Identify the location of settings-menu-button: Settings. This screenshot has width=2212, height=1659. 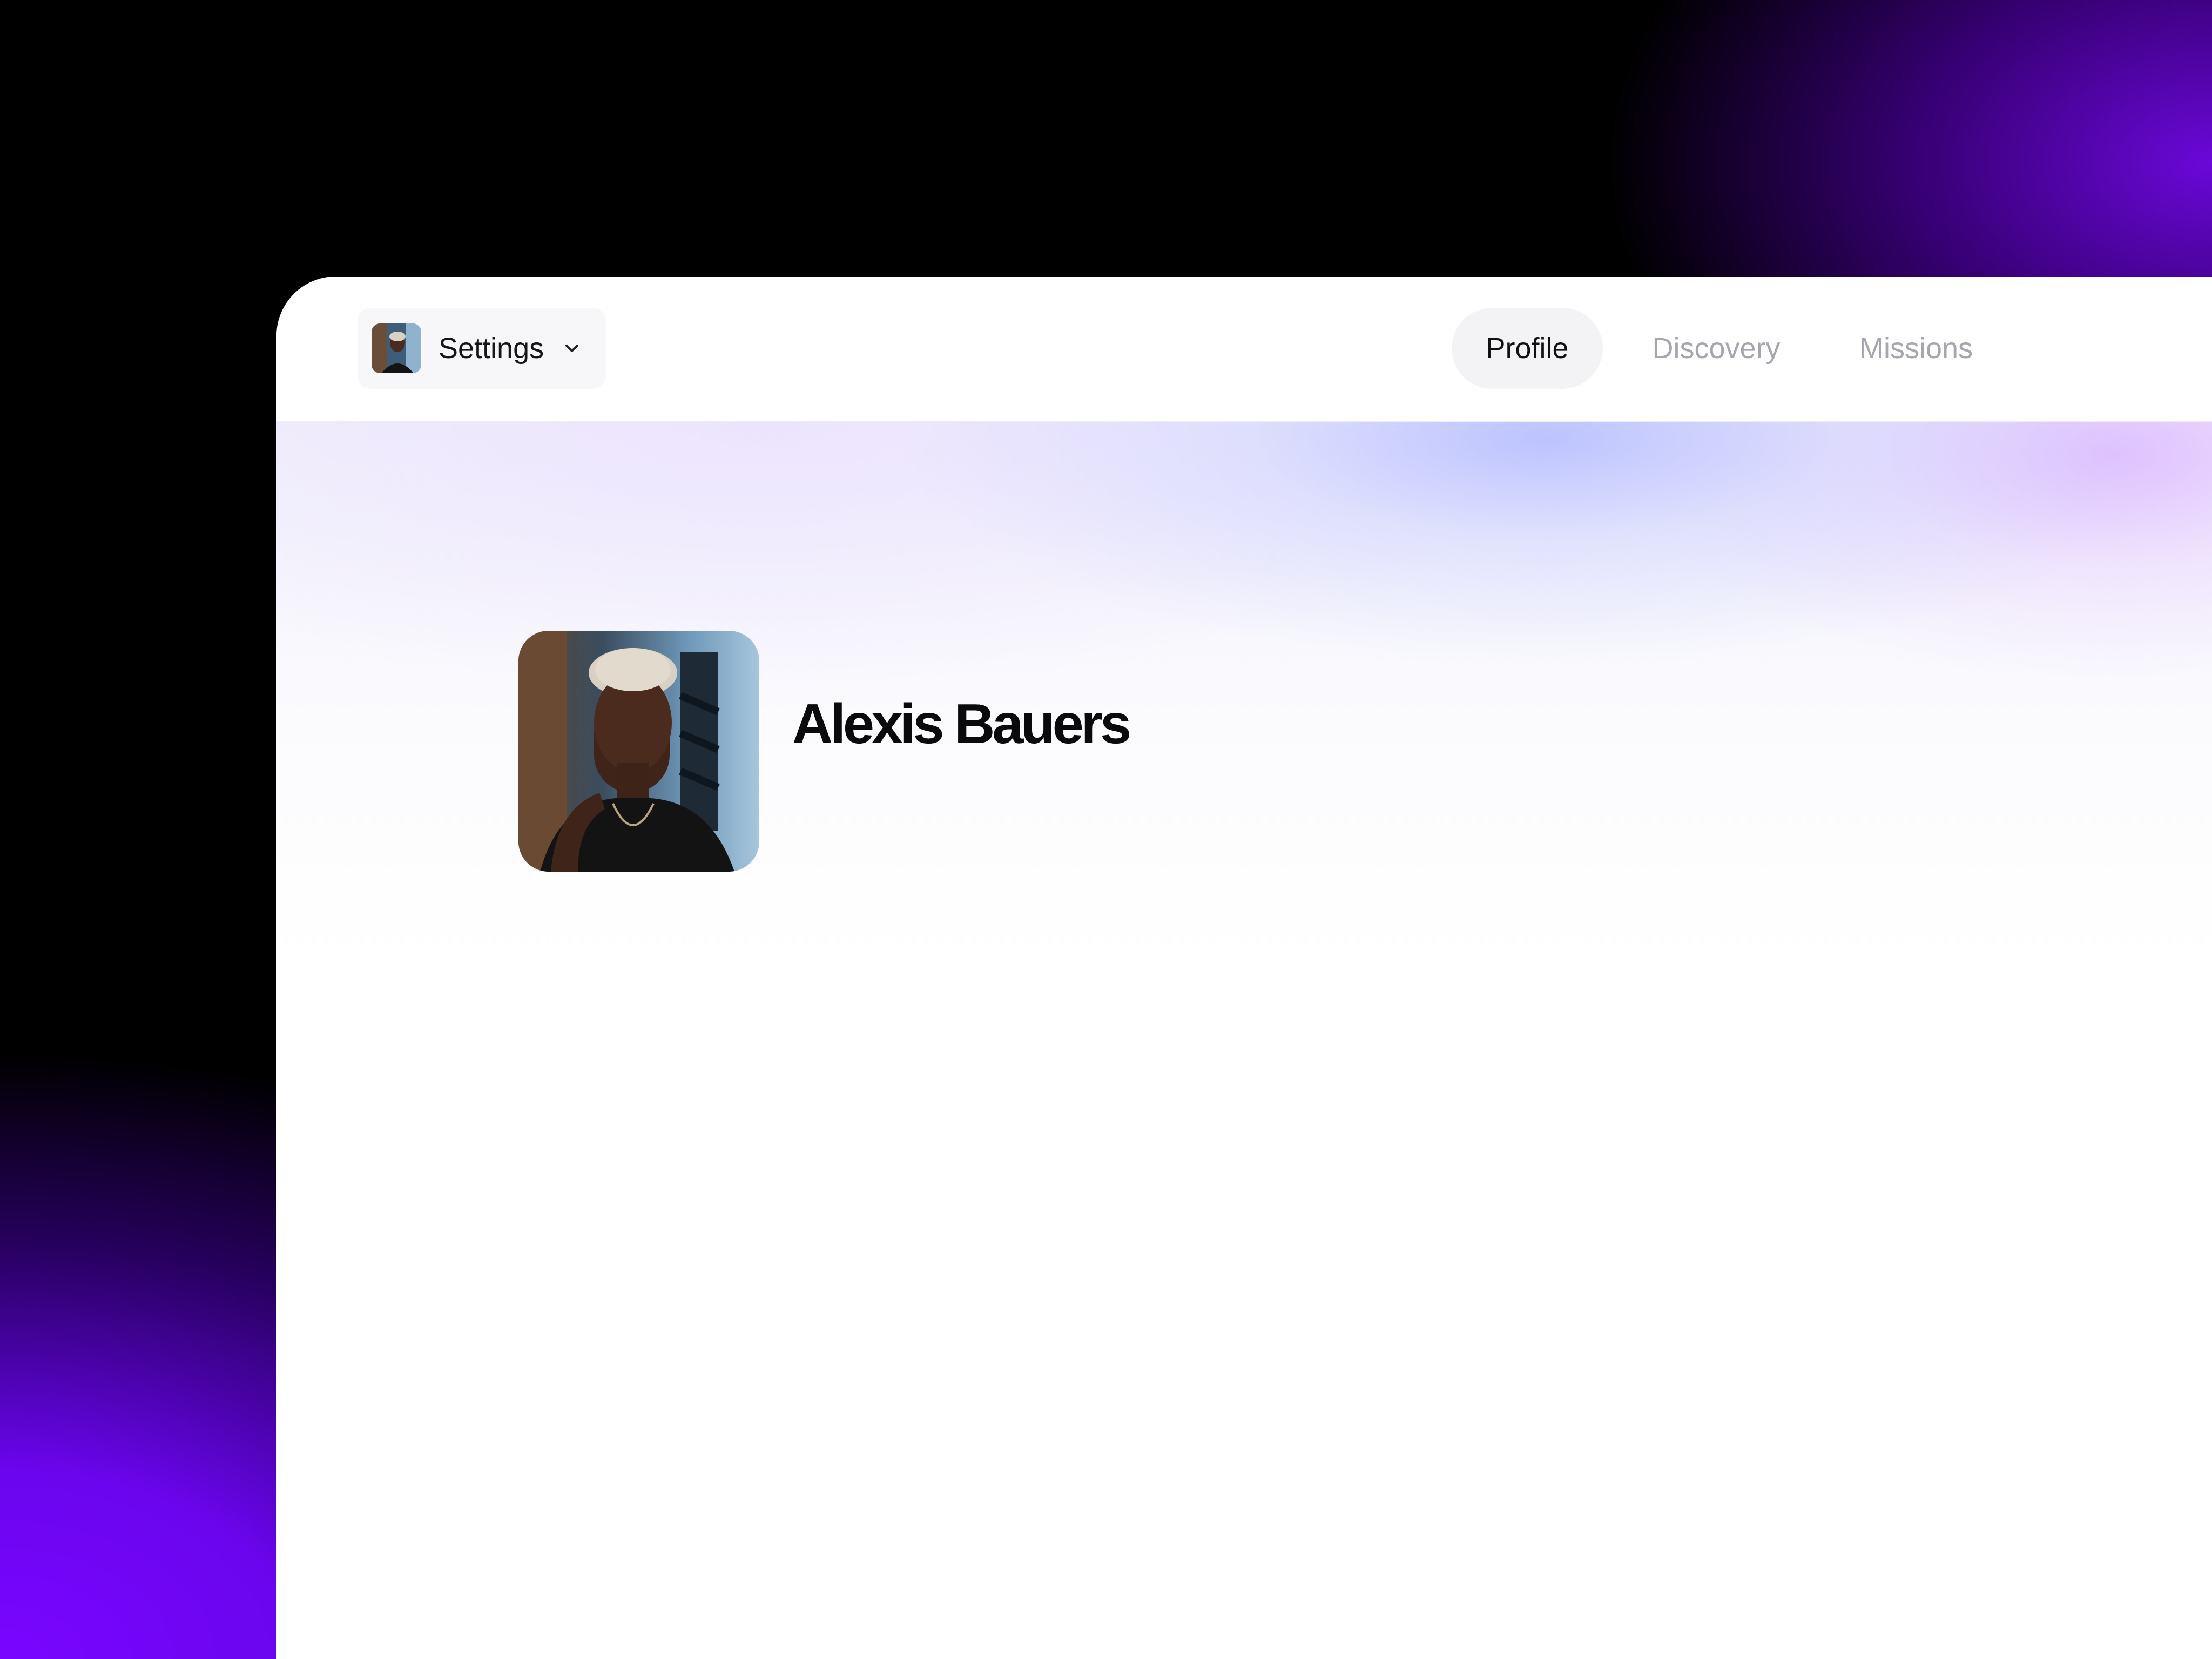
(482, 348).